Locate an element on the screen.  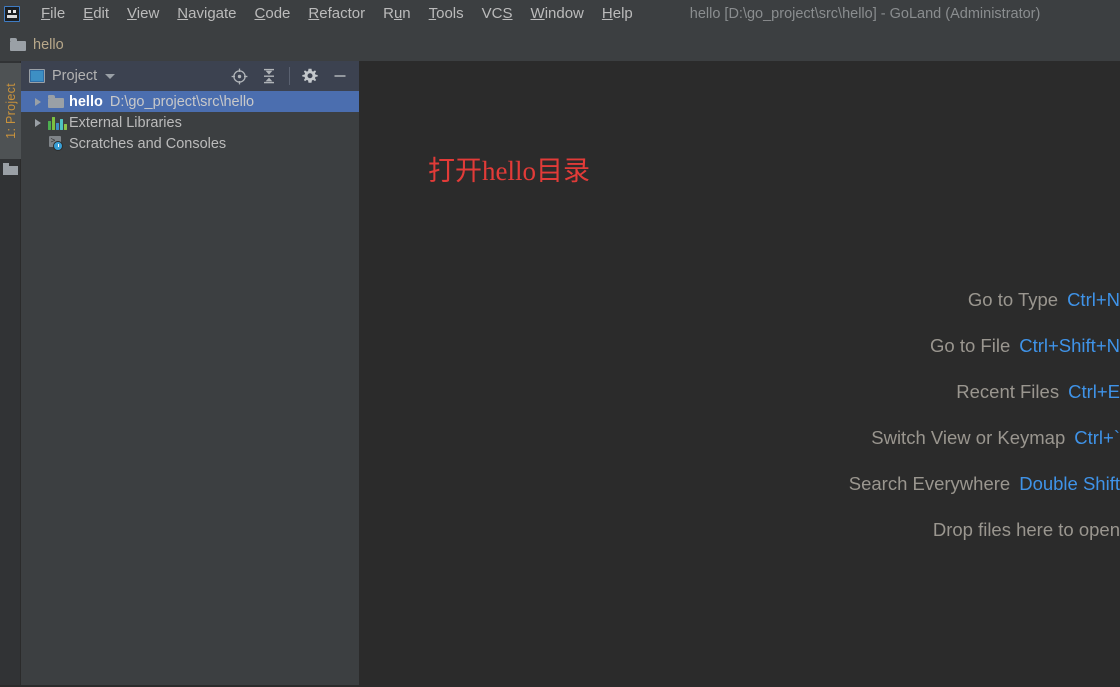
shortcut-hint-key: Double Shift is located at coordinates (1069, 483).